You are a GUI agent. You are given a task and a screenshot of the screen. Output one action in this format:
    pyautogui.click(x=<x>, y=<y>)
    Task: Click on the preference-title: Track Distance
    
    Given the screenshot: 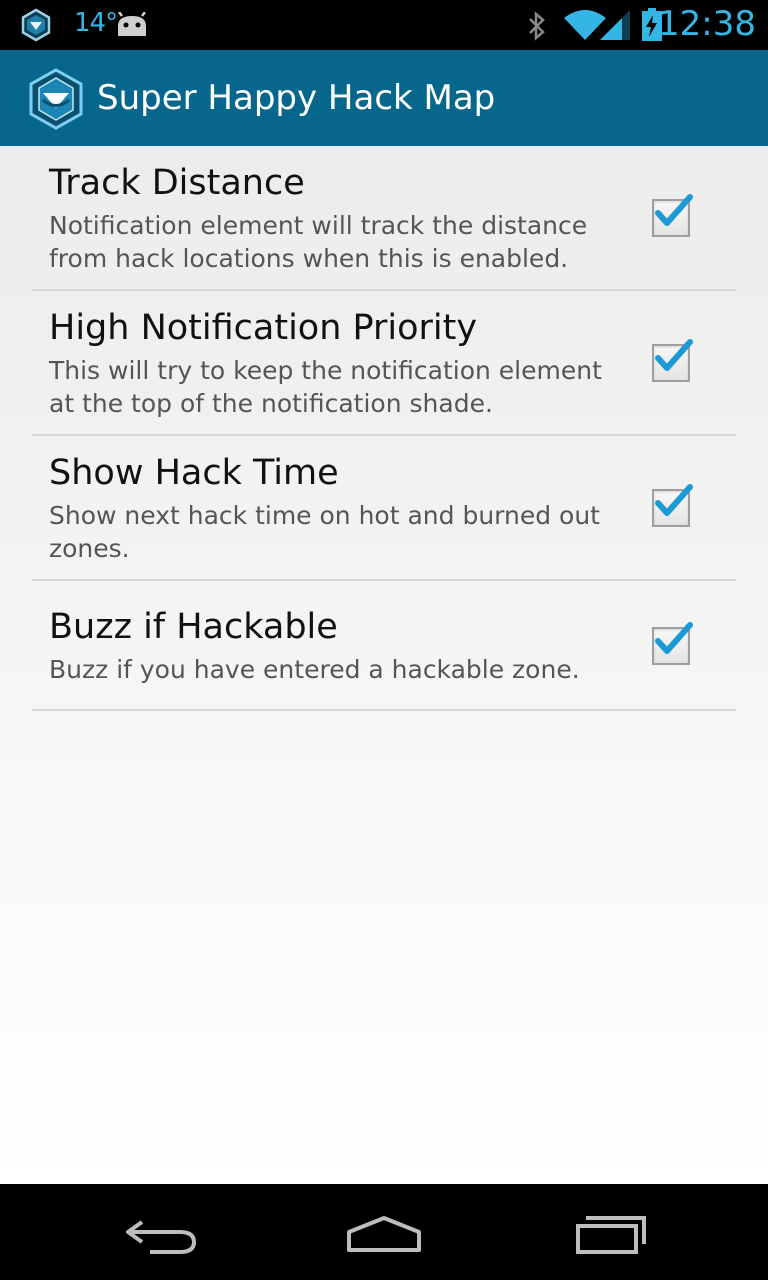 What is the action you would take?
    pyautogui.click(x=177, y=183)
    